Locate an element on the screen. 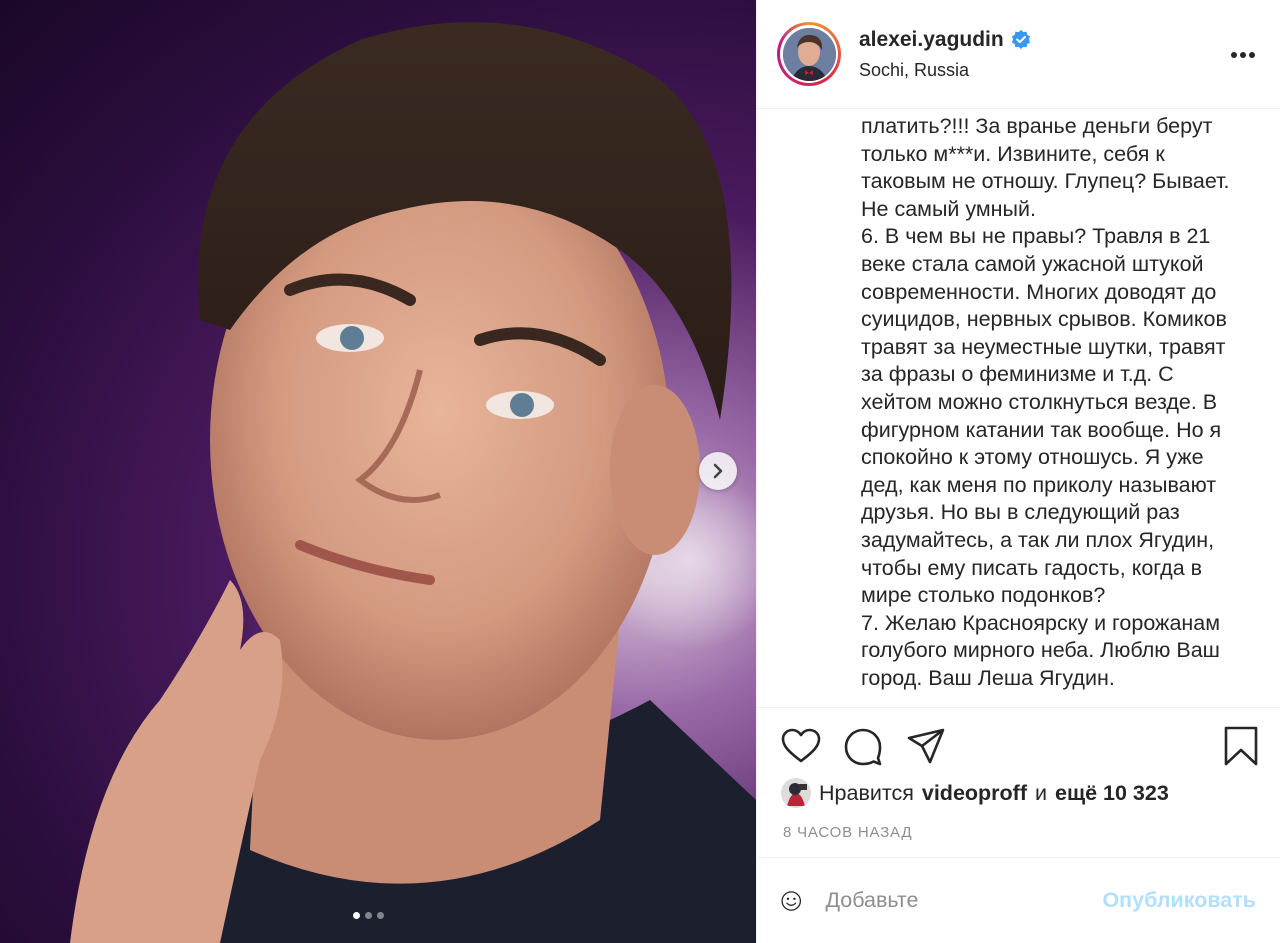 Image resolution: width=1280 pixels, height=943 pixels. share-icon is located at coordinates (926, 746).